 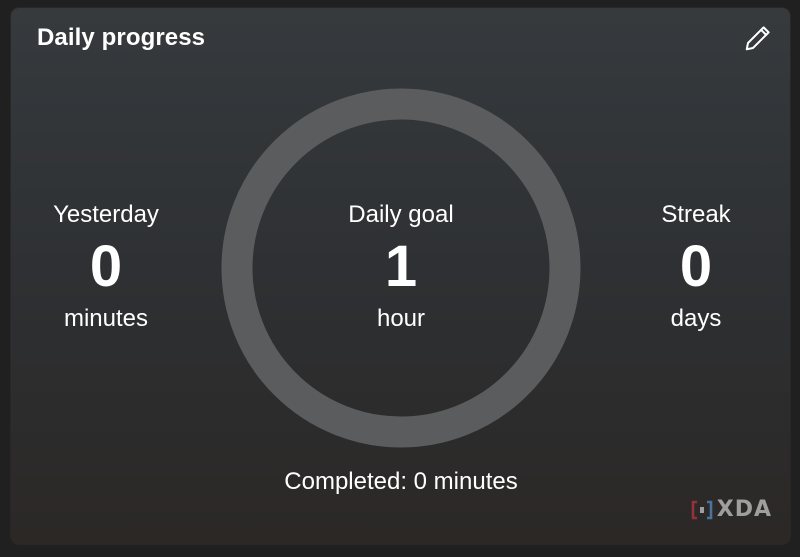 I want to click on xda-logo-icon, so click(x=702, y=509).